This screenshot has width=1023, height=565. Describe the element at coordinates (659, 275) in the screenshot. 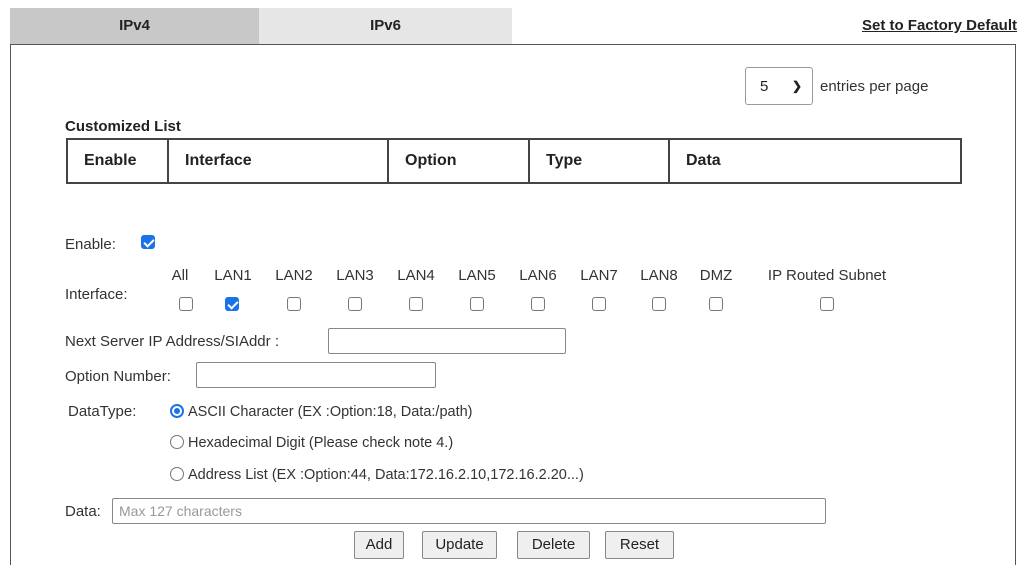

I see `interface-option-label-lan8: LAN8` at that location.